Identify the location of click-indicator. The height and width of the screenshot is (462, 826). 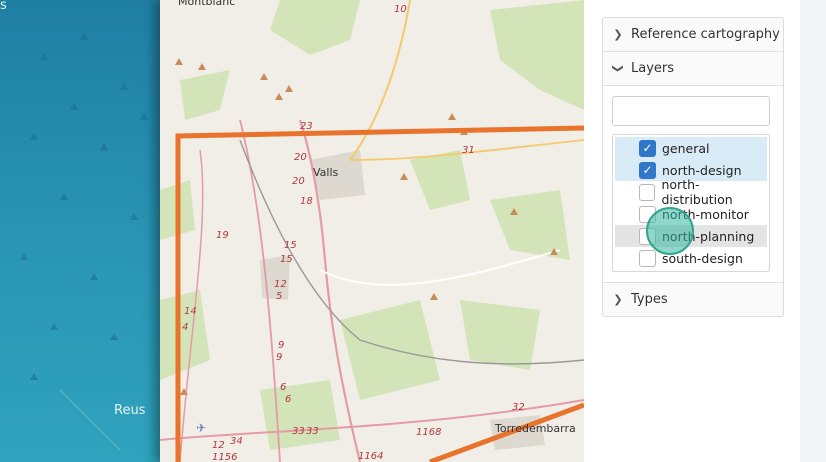
(670, 231).